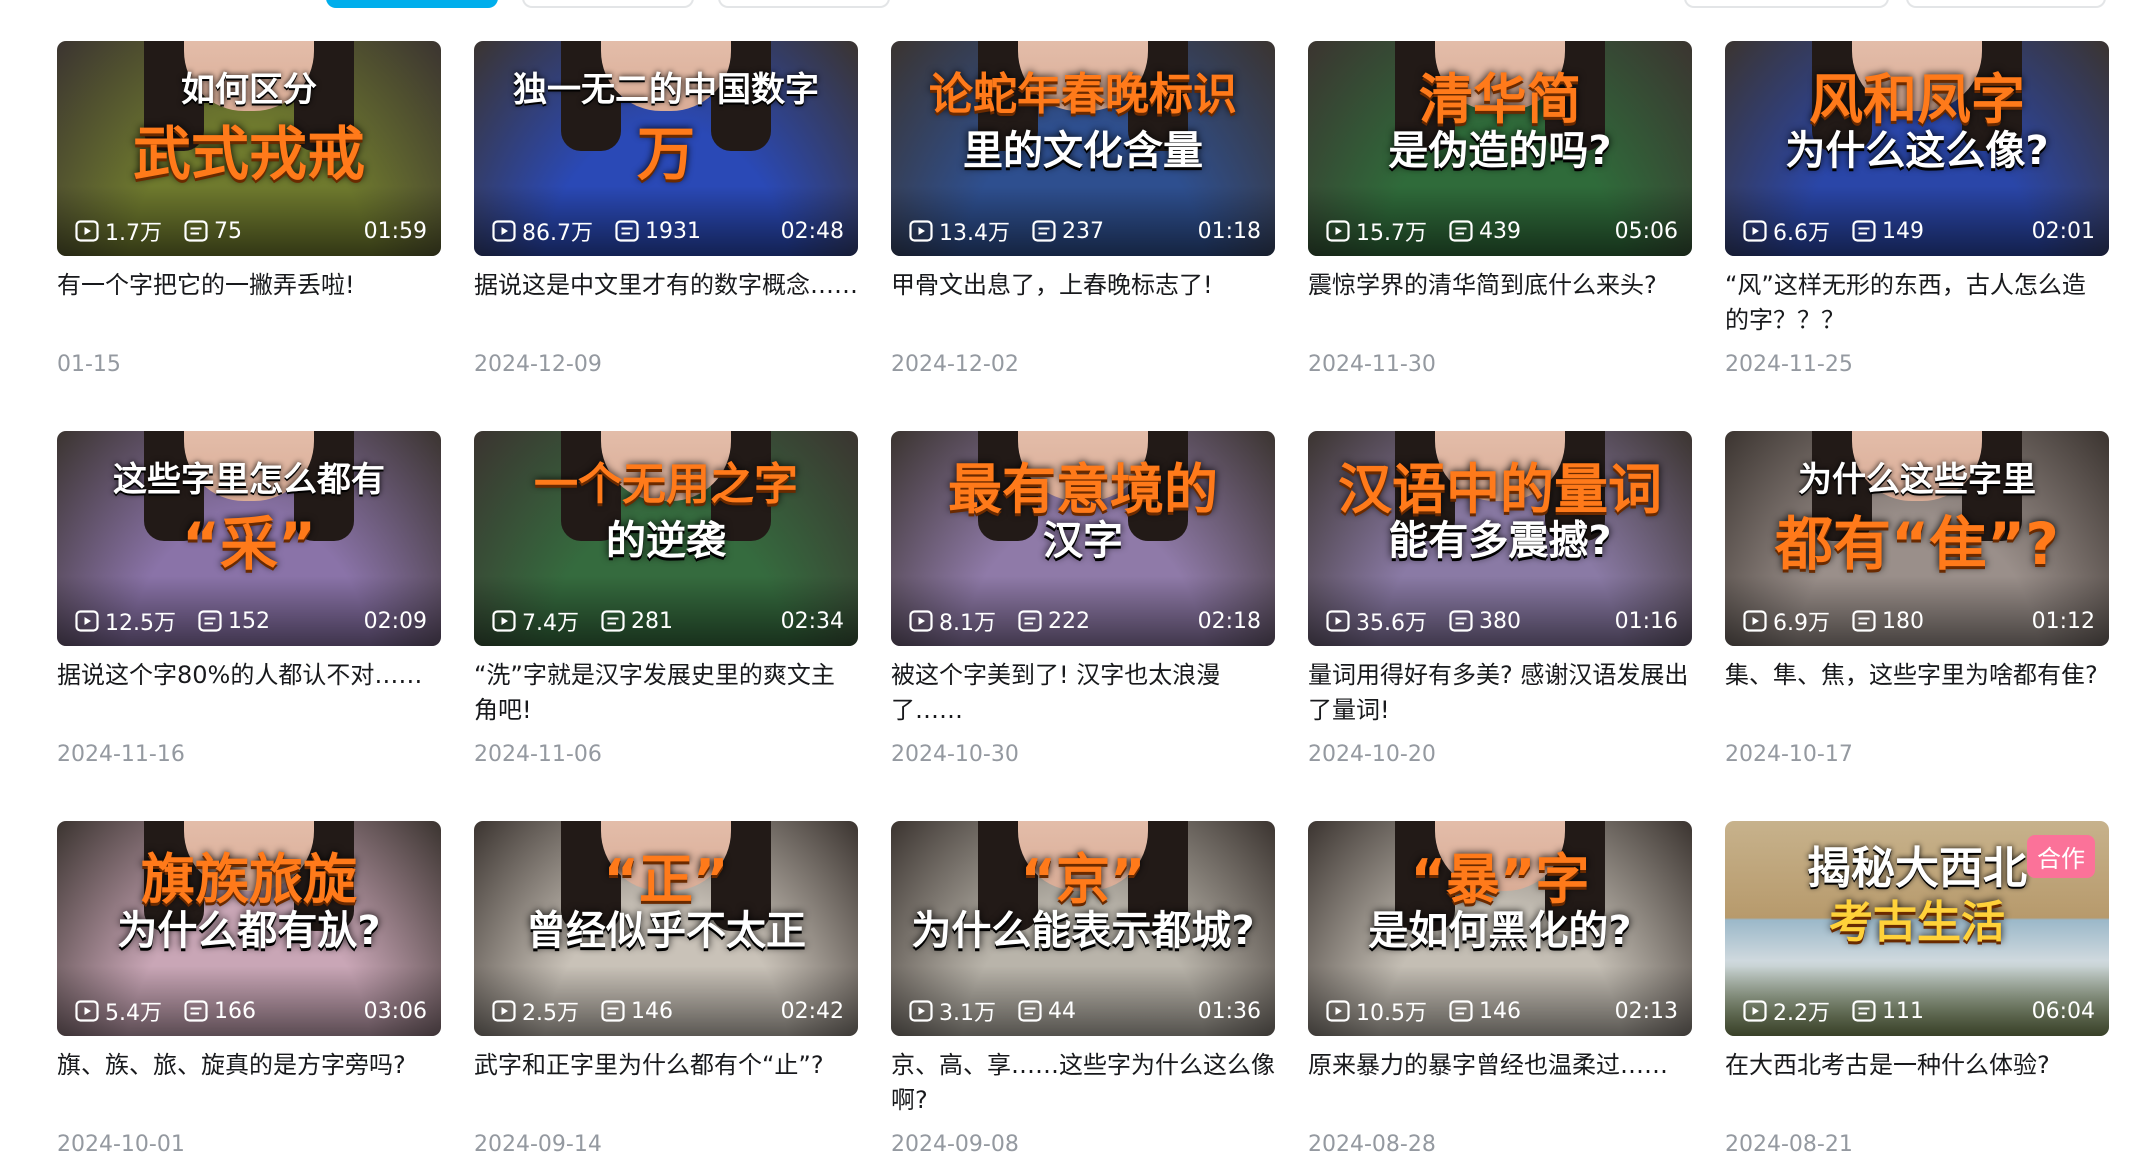  I want to click on danmaku-count-text: 146, so click(1500, 1011).